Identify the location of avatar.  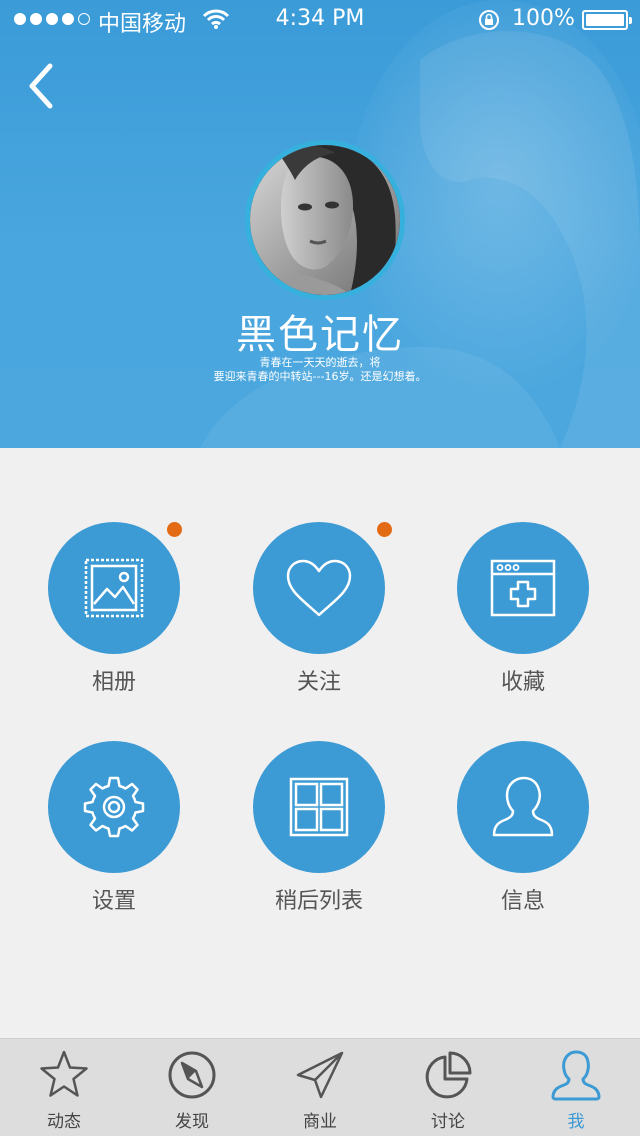
(325, 220).